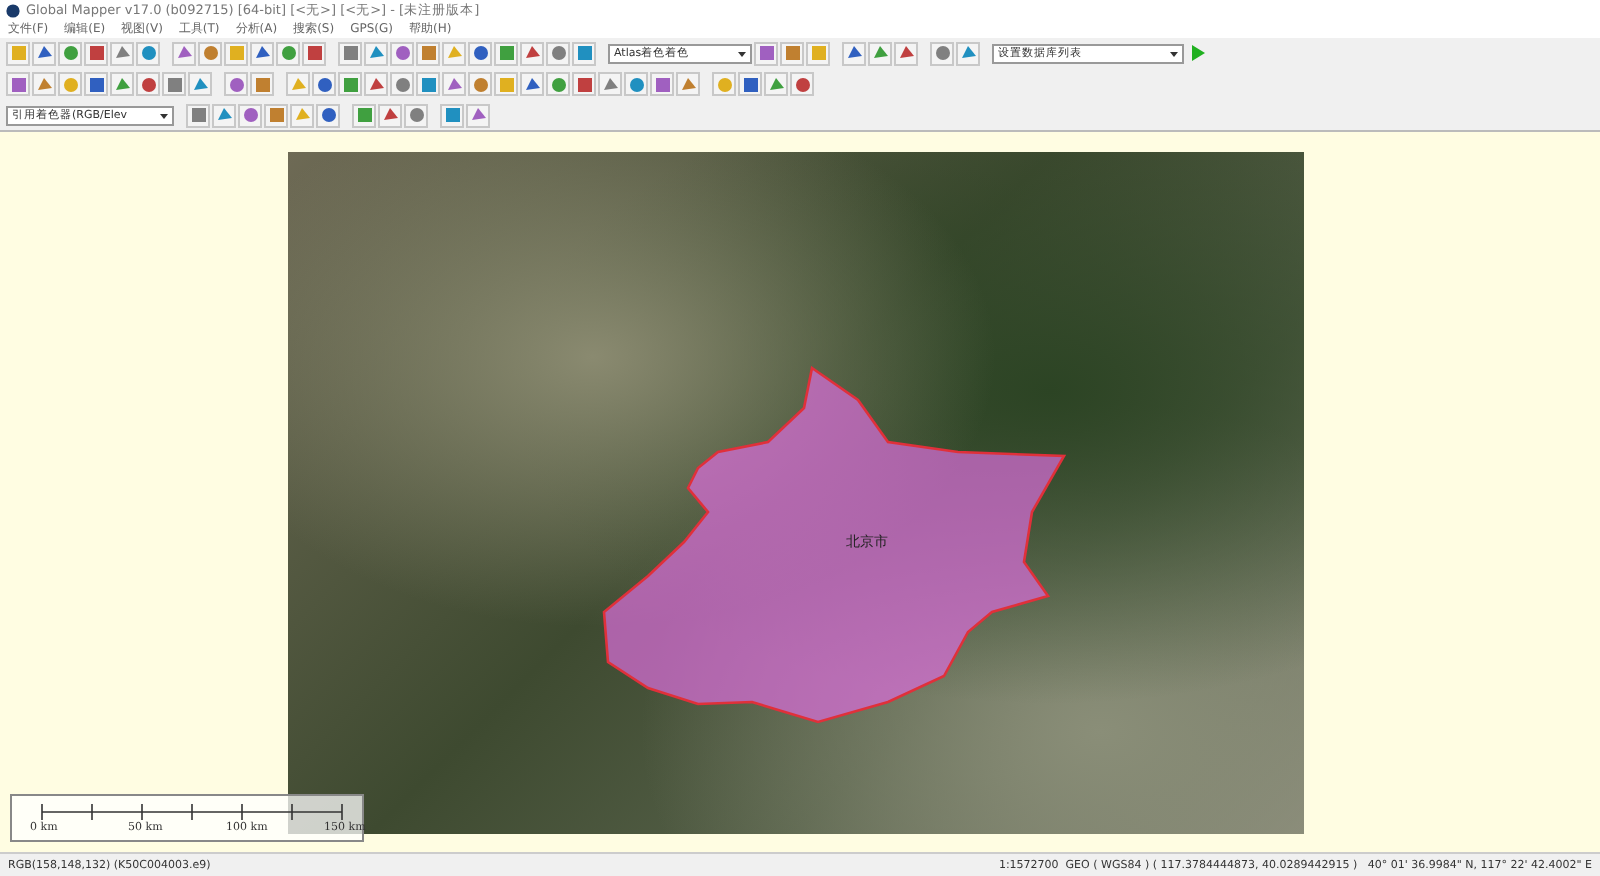 Image resolution: width=1600 pixels, height=876 pixels. Describe the element at coordinates (13, 10) in the screenshot. I see `globe-icon` at that location.